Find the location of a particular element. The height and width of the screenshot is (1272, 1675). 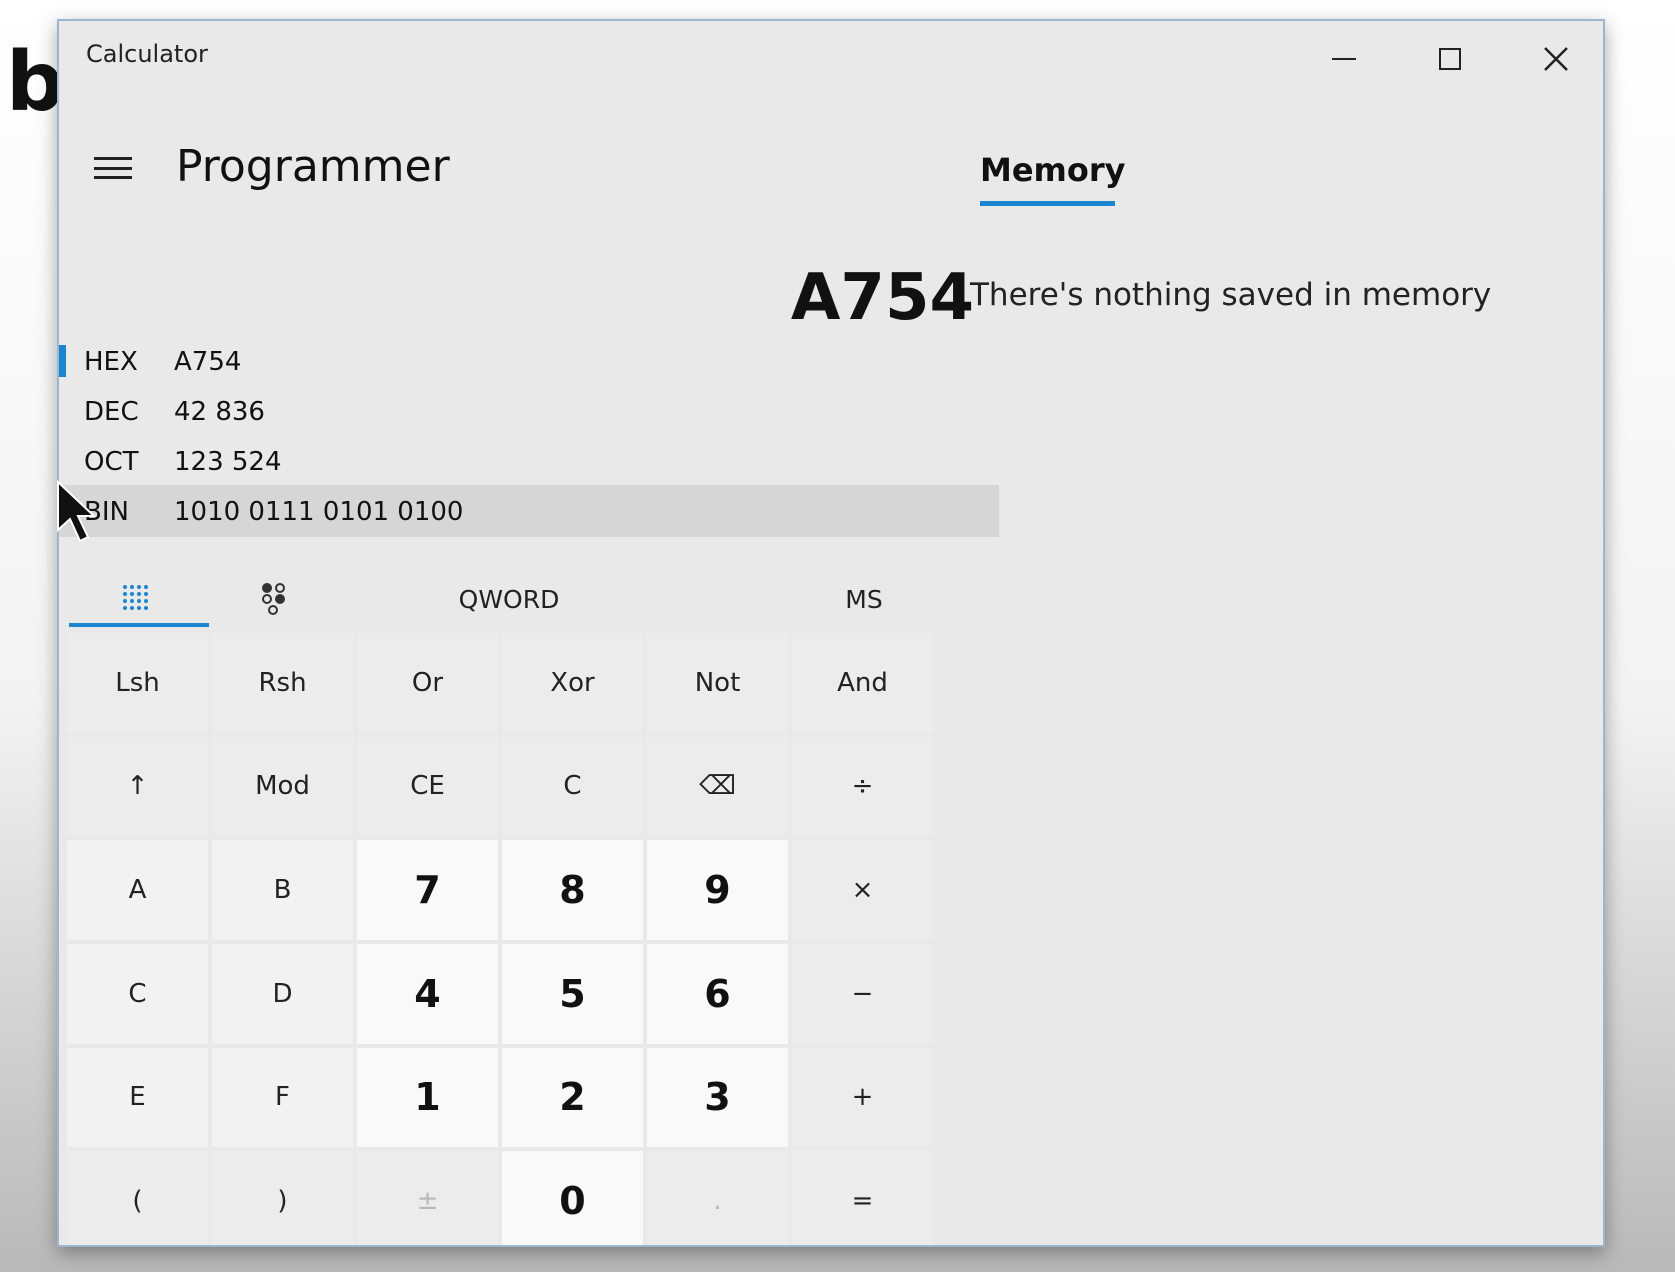

bit-toggling-keypad-tab is located at coordinates (274, 599).